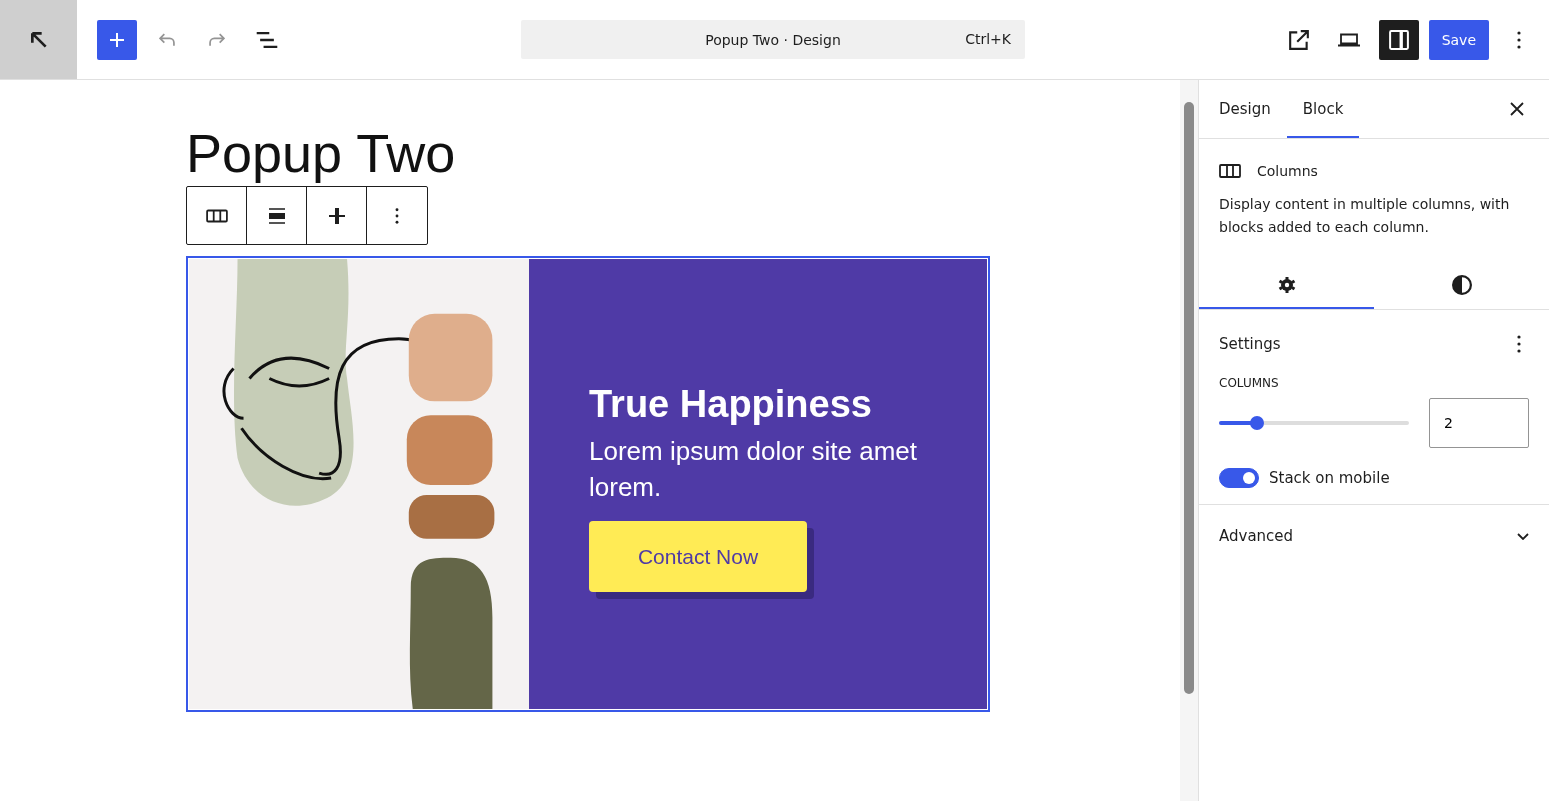  I want to click on page-title: Popup Two, so click(321, 153).